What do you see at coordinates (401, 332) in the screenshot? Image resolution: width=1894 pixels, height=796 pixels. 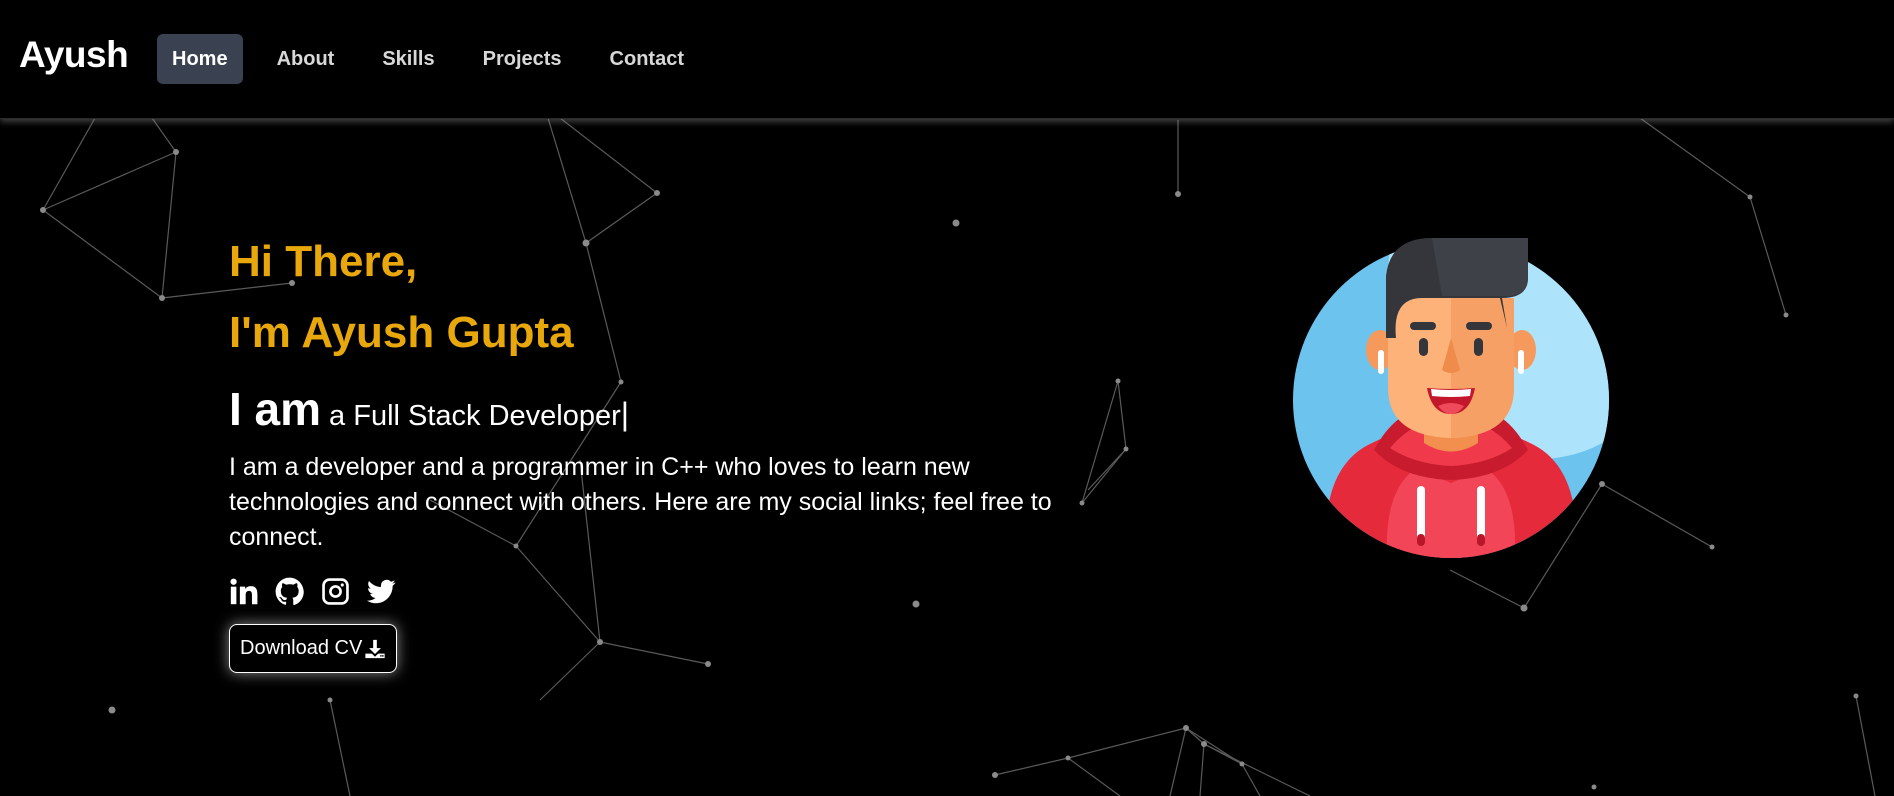 I see `greeting-line-2: I'm Ayush Gupta` at bounding box center [401, 332].